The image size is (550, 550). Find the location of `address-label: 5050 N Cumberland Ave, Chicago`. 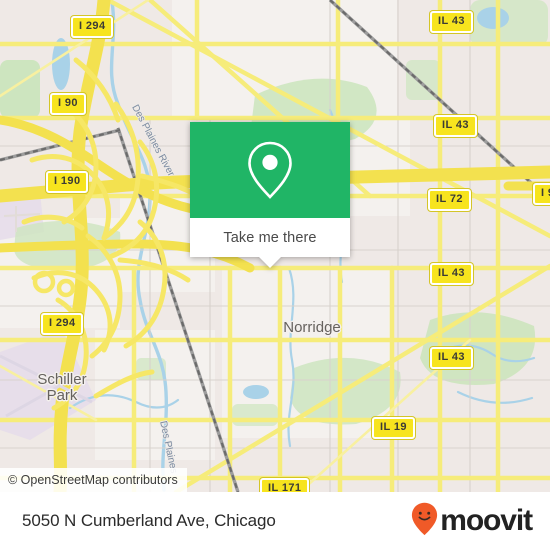

address-label: 5050 N Cumberland Ave, Chicago is located at coordinates (149, 520).